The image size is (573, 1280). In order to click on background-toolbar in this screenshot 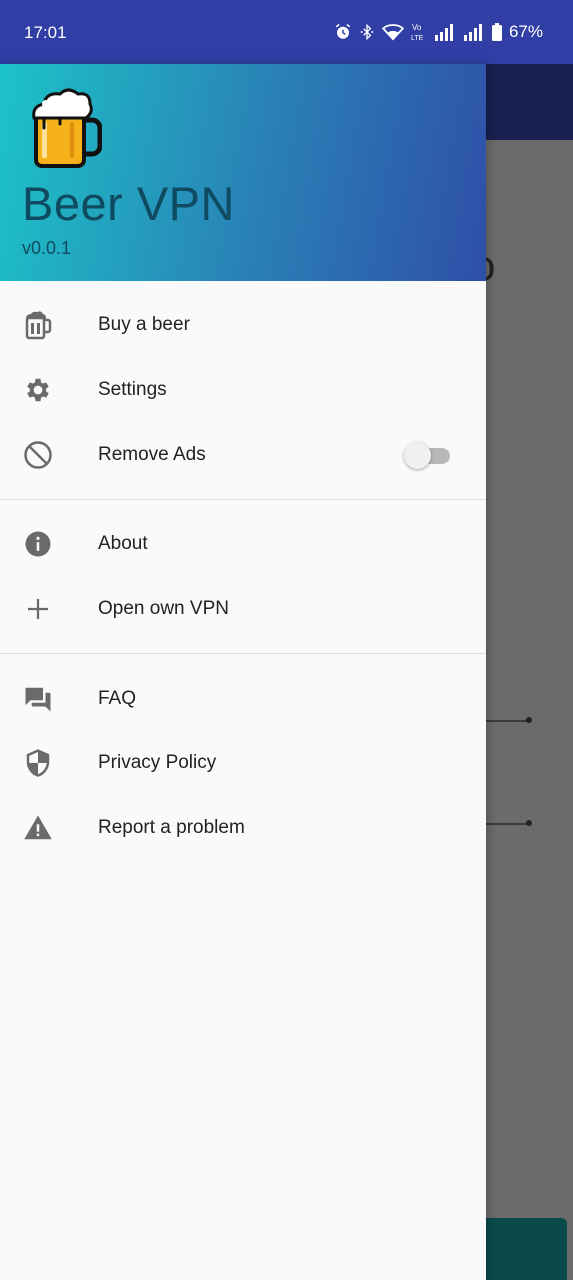, I will do `click(529, 102)`.